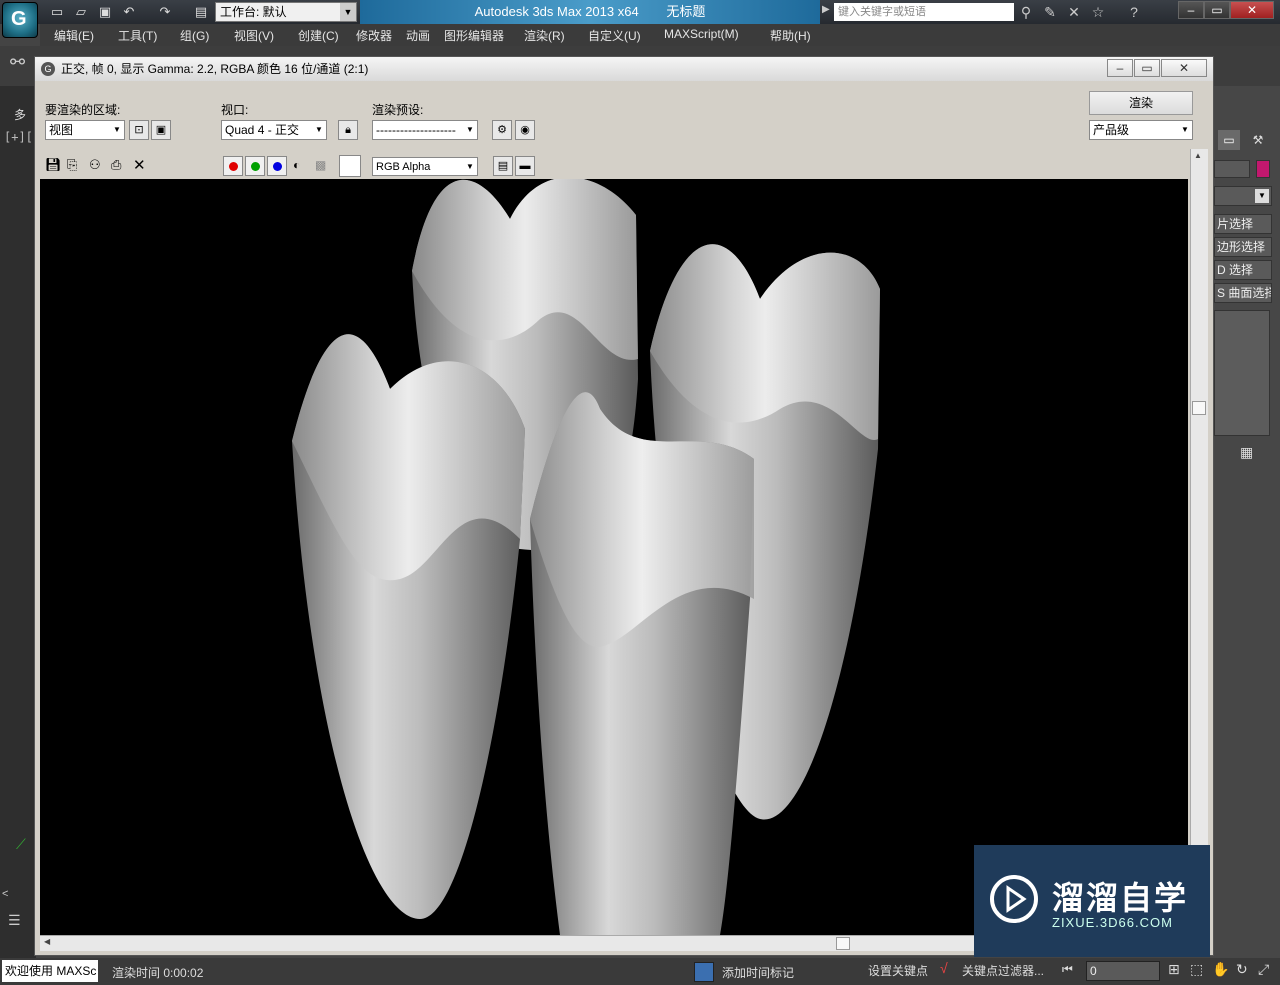 This screenshot has height=985, width=1280. Describe the element at coordinates (1217, 10) in the screenshot. I see `maximize-button: ▭` at that location.